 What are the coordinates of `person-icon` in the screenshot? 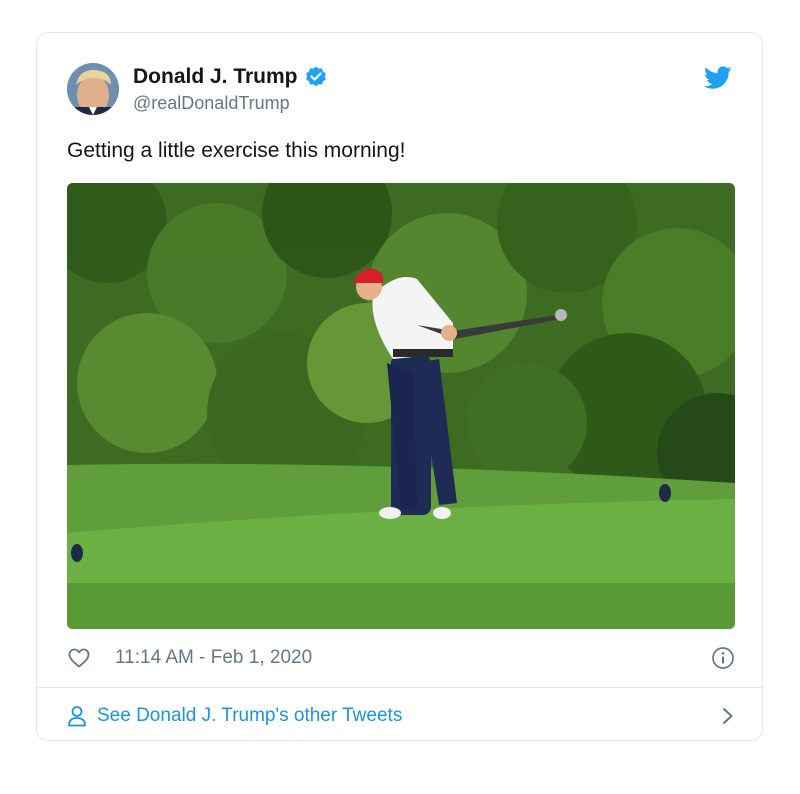 It's located at (77, 716).